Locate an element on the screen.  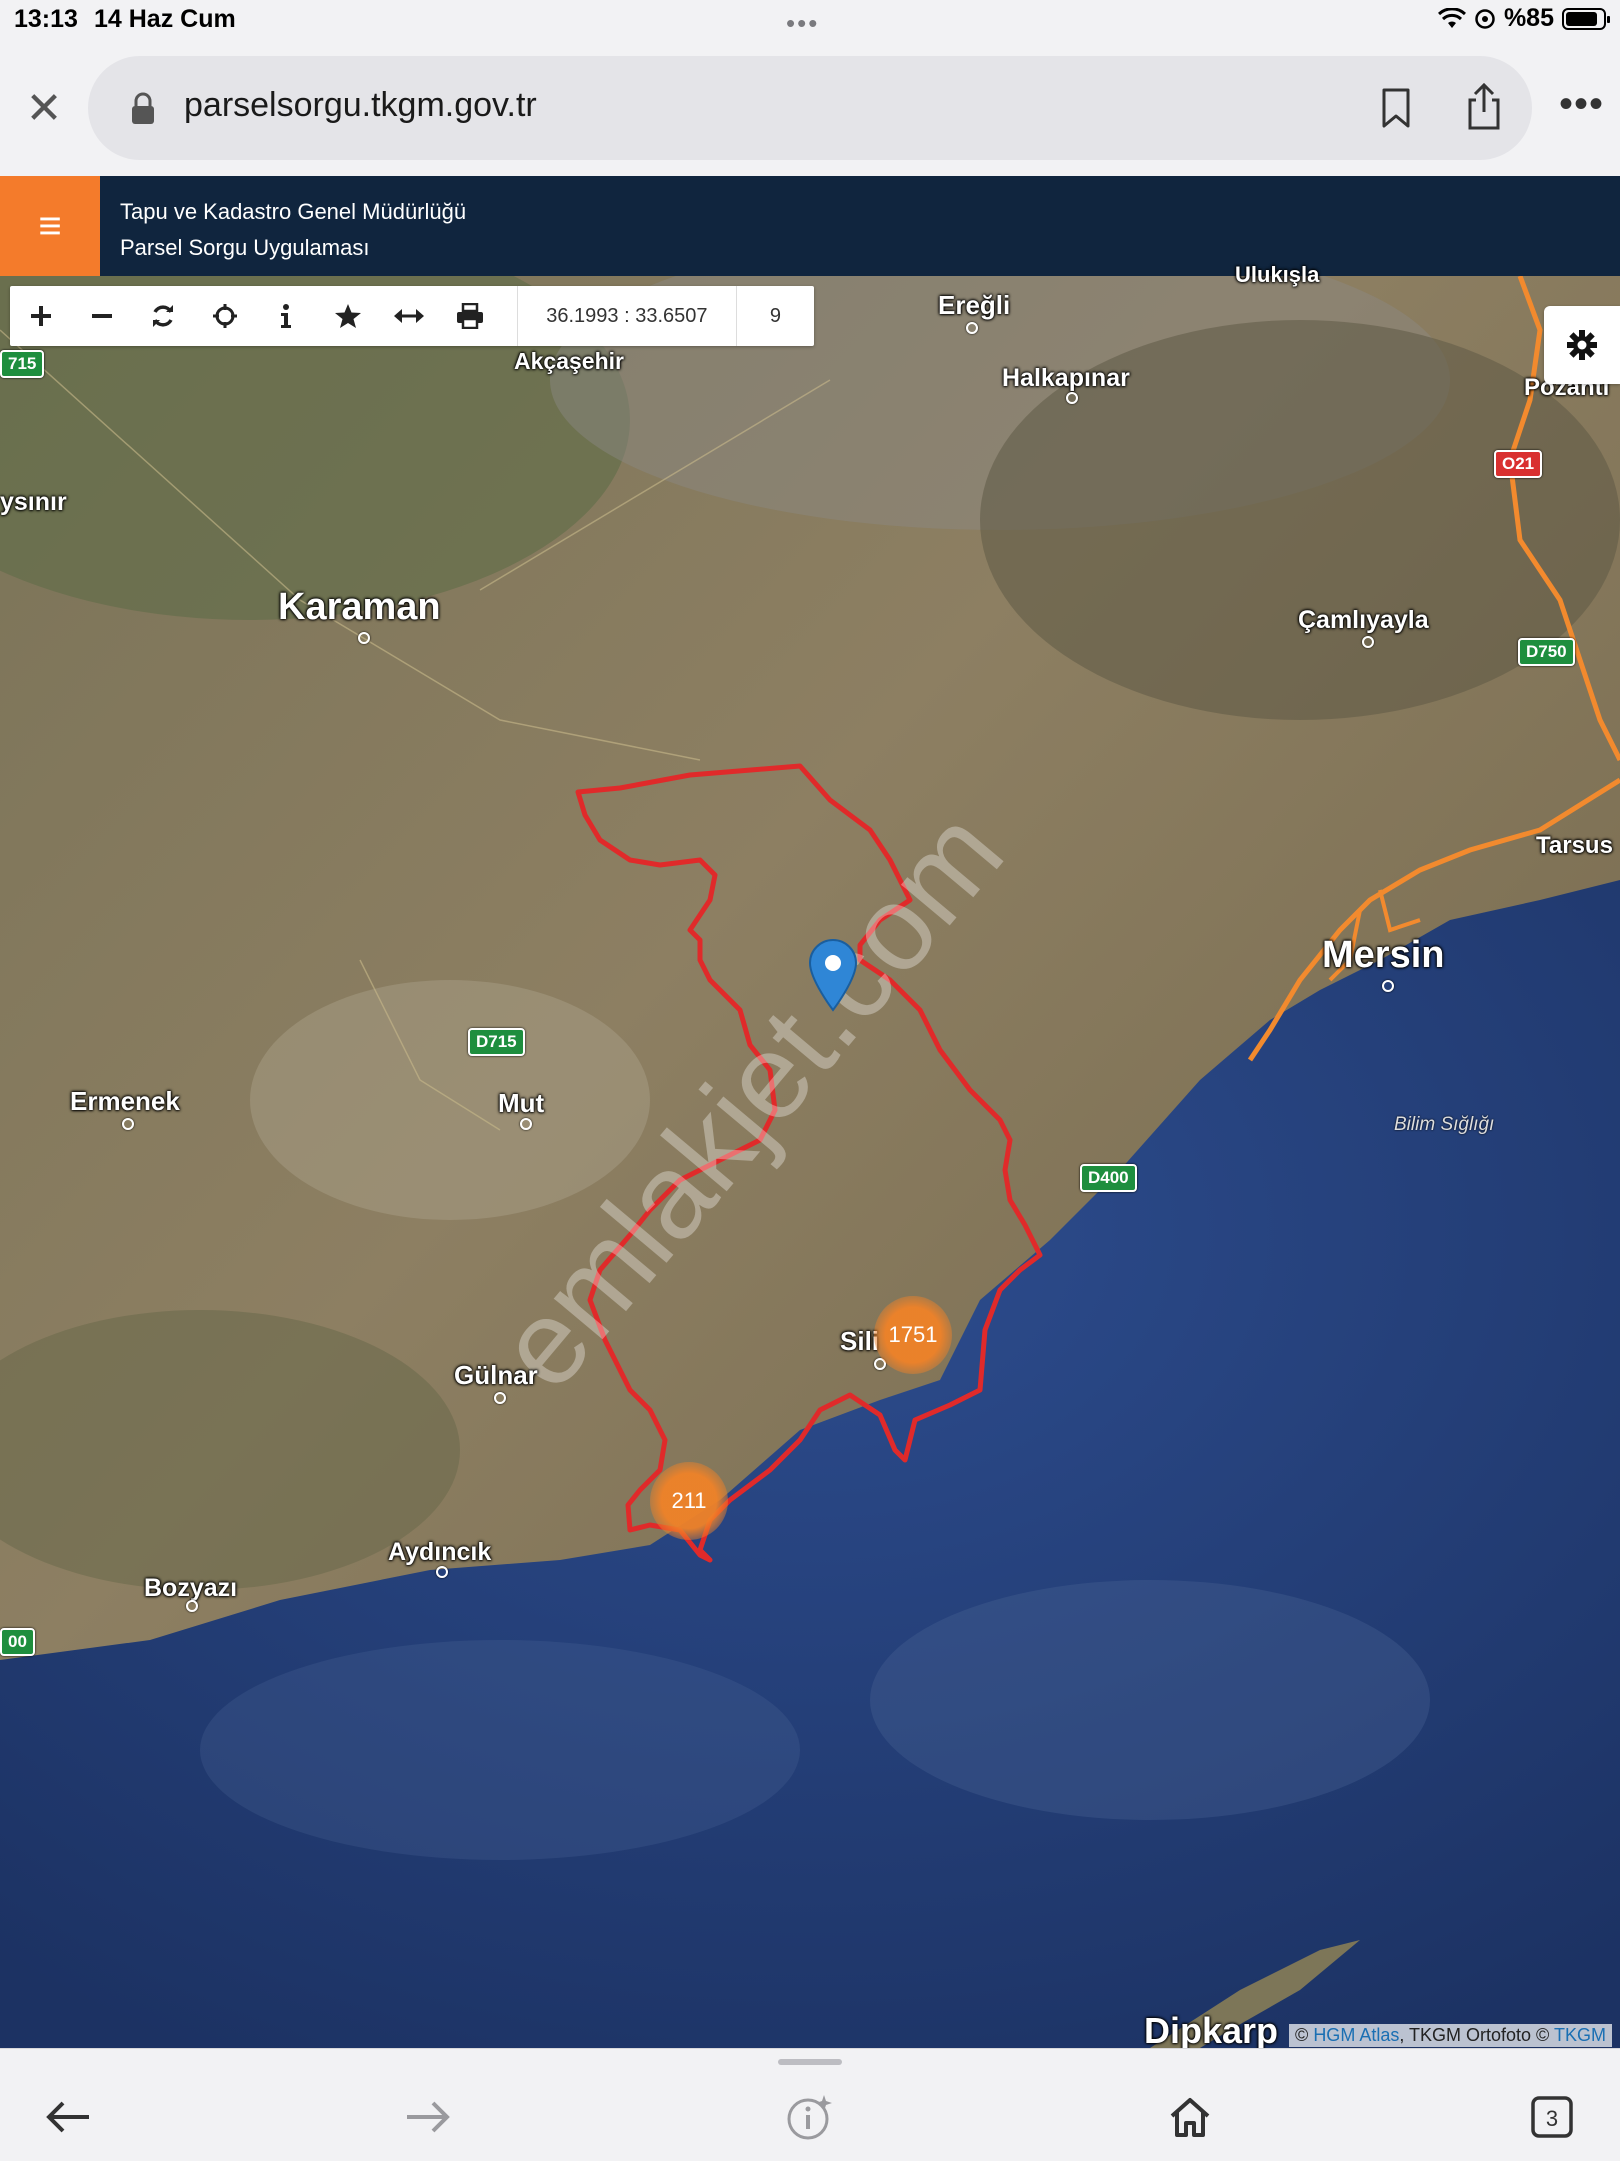
bookmark-icon is located at coordinates (1396, 108).